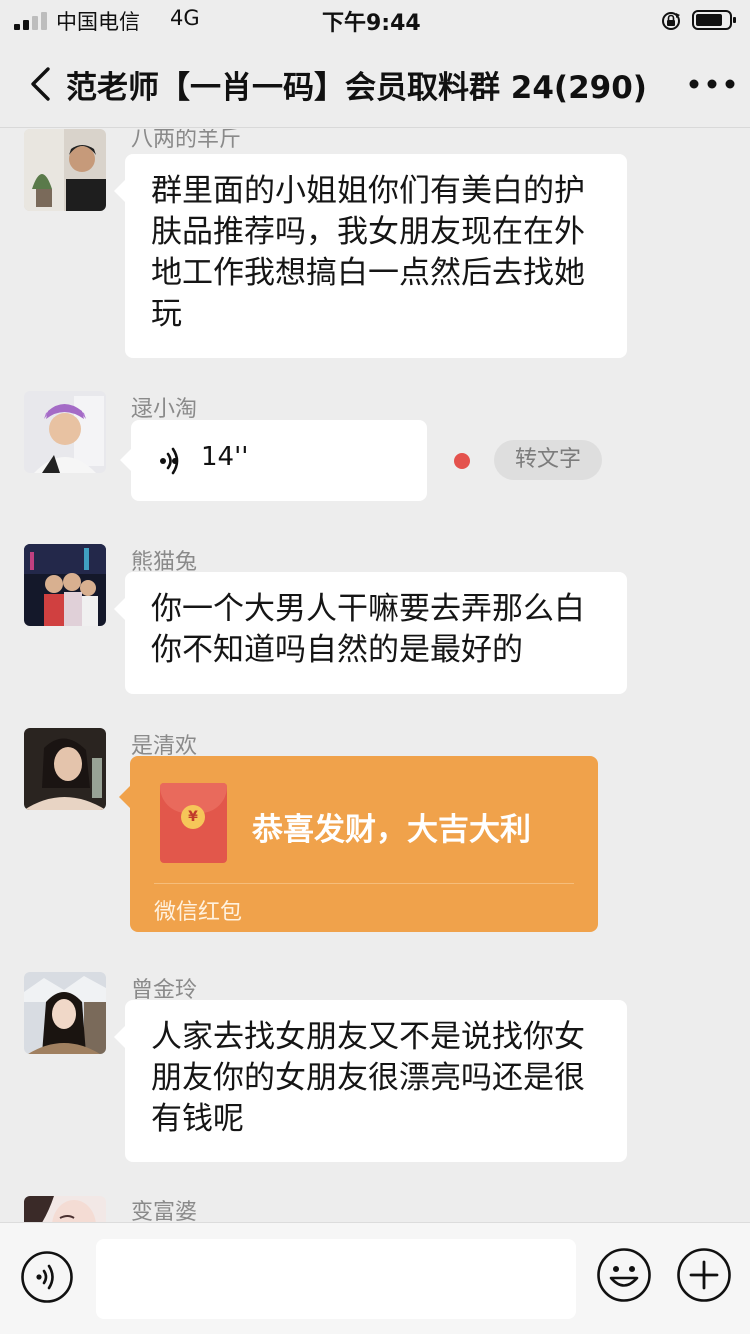 The height and width of the screenshot is (1334, 750). I want to click on chevron-left-icon, so click(41, 84).